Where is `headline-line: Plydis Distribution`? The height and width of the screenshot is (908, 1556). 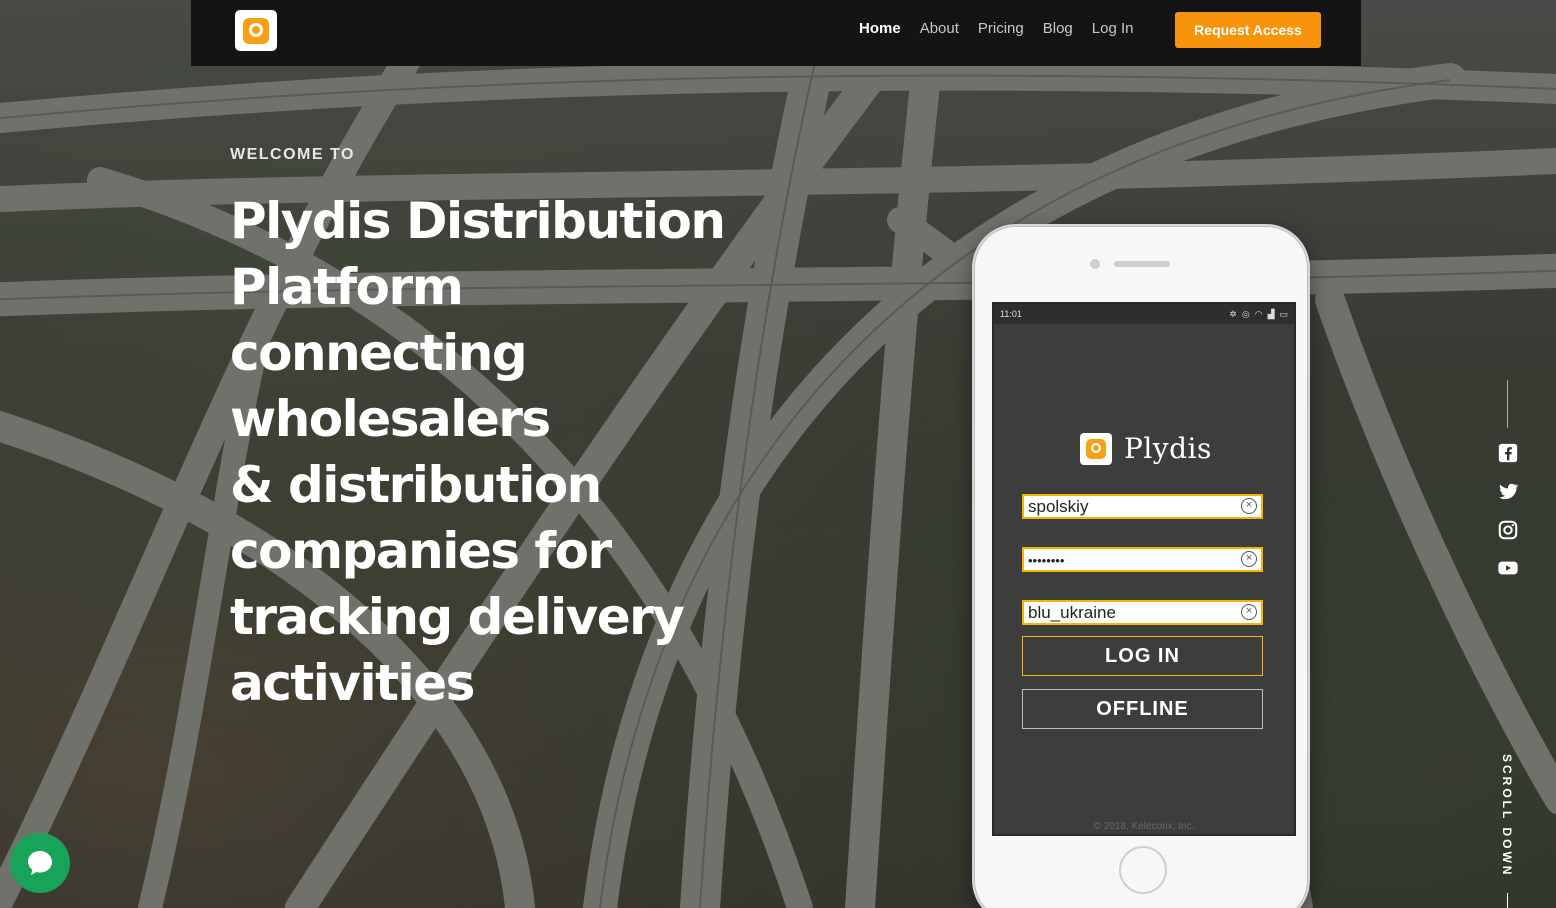
headline-line: Plydis Distribution is located at coordinates (478, 221).